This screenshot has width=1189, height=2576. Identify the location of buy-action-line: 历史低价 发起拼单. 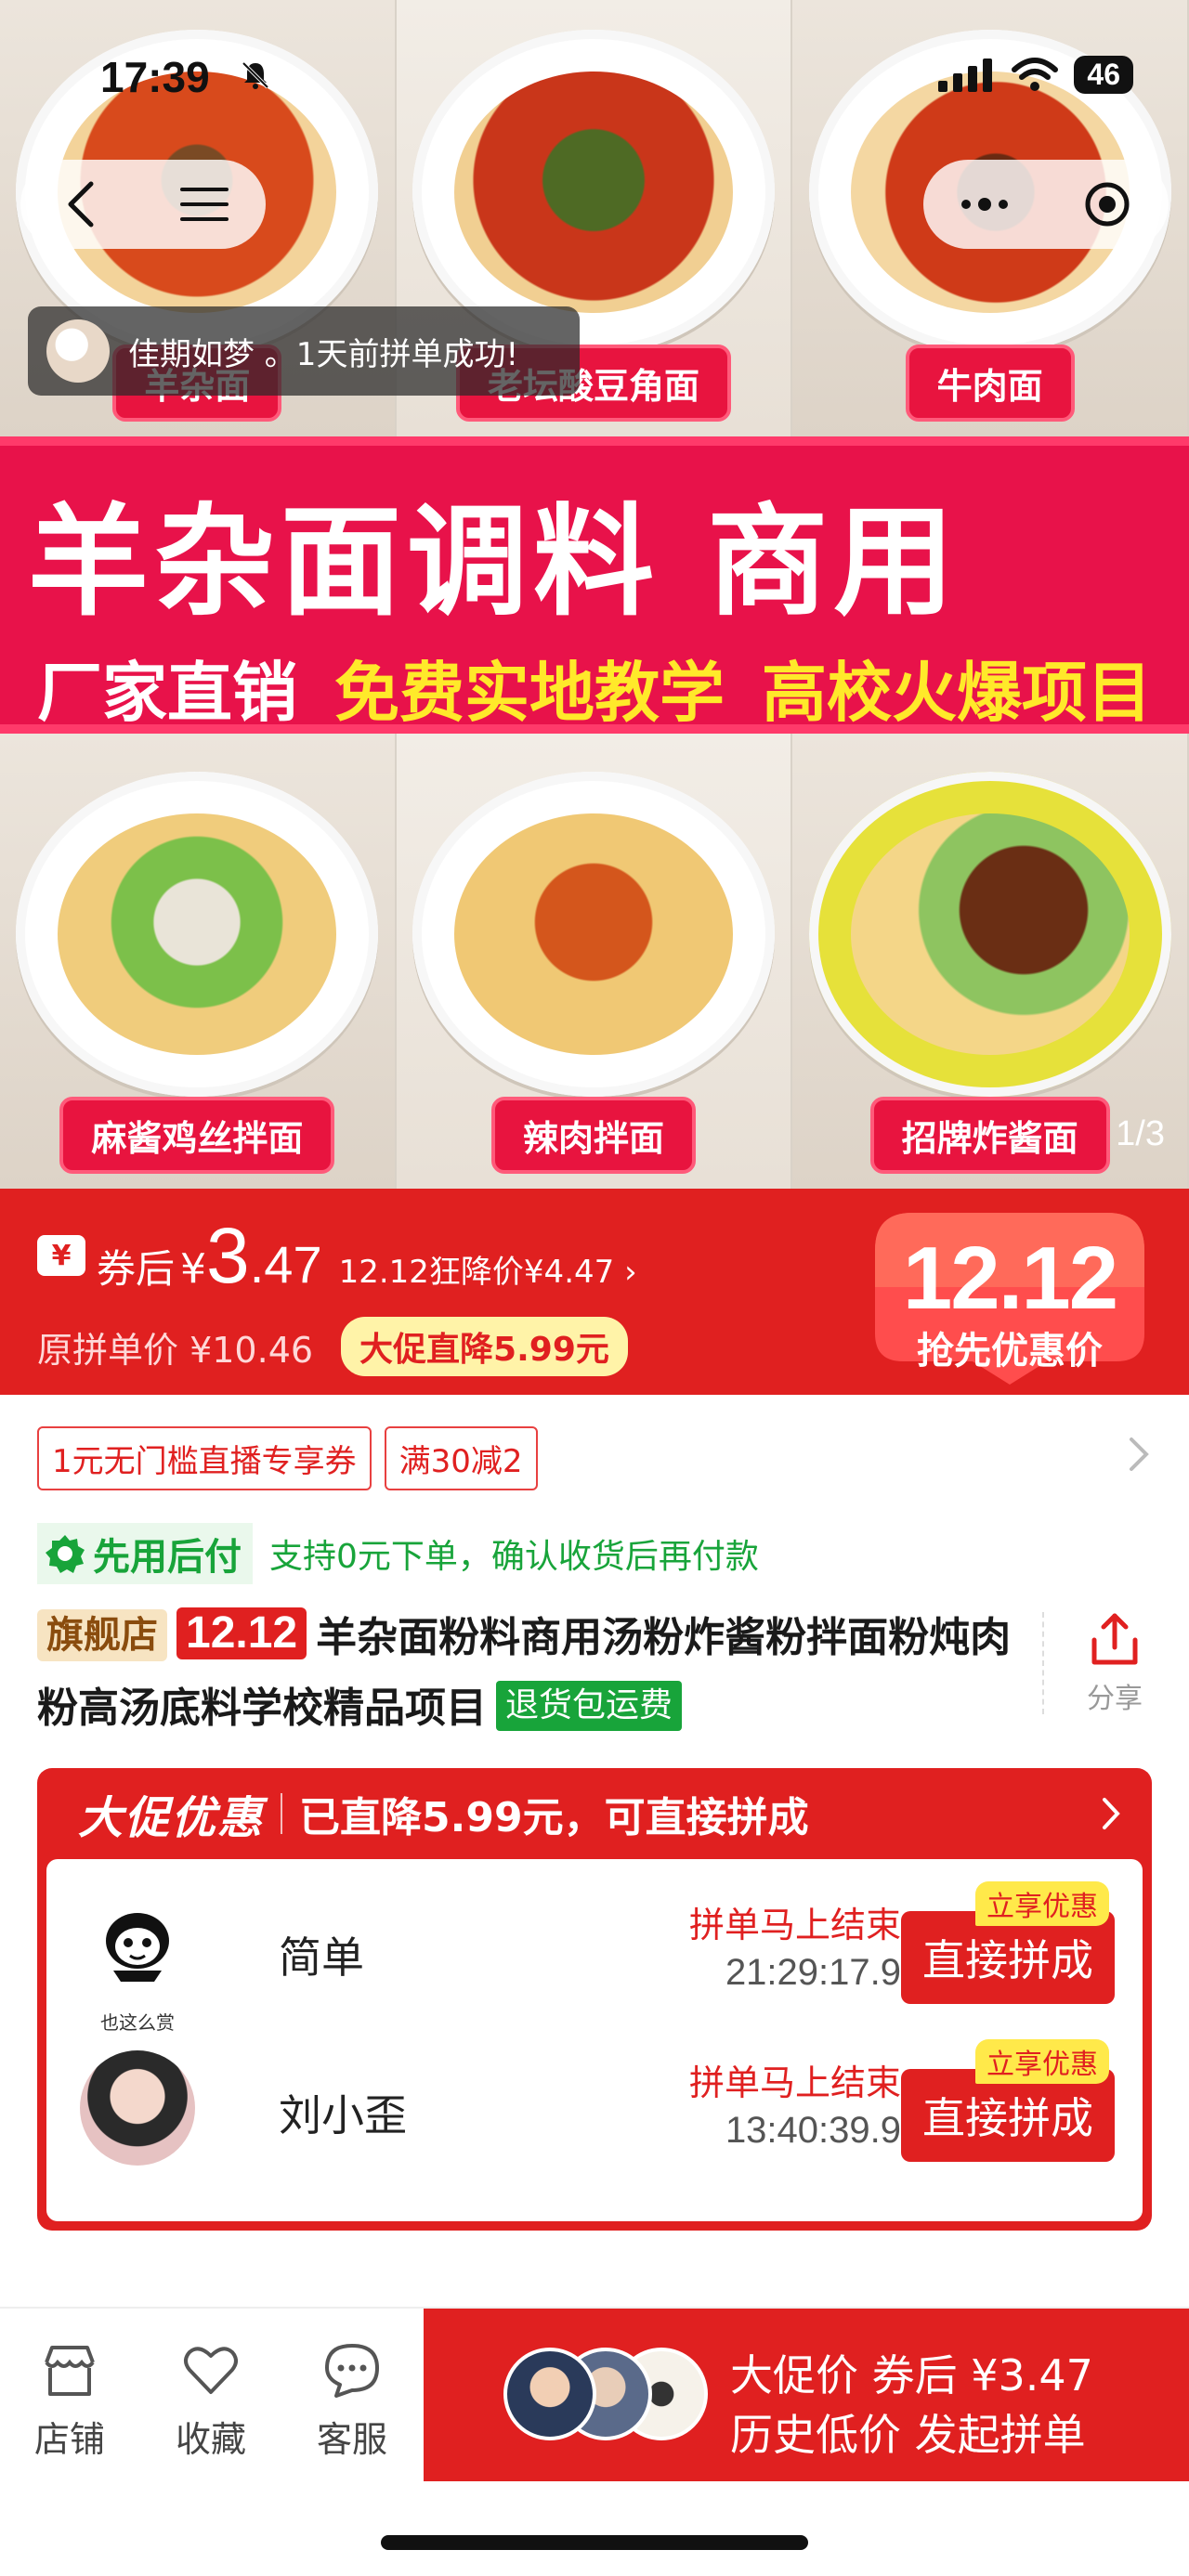
(908, 2435).